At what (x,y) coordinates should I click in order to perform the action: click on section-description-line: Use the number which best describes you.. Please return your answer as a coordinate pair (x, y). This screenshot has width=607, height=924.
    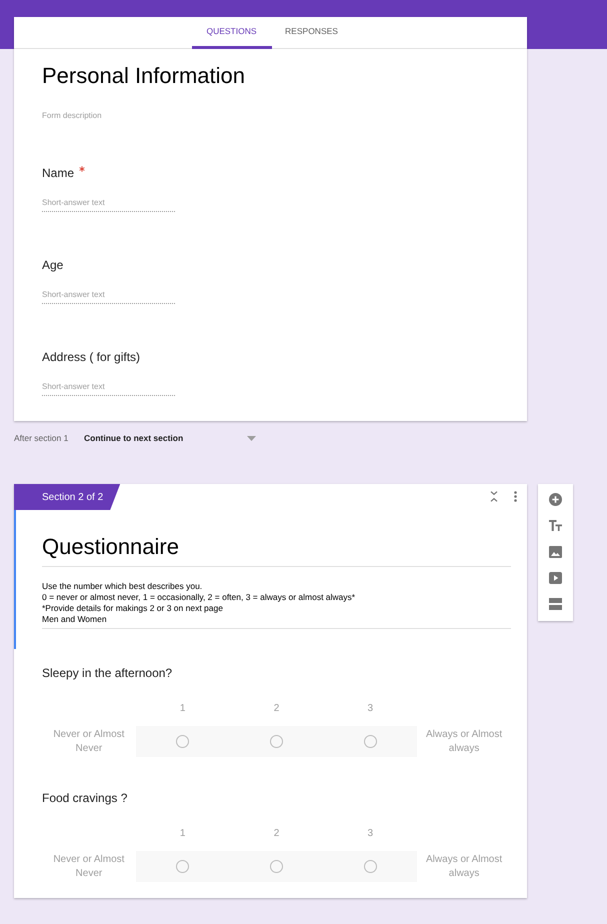
    Looking at the image, I should click on (122, 586).